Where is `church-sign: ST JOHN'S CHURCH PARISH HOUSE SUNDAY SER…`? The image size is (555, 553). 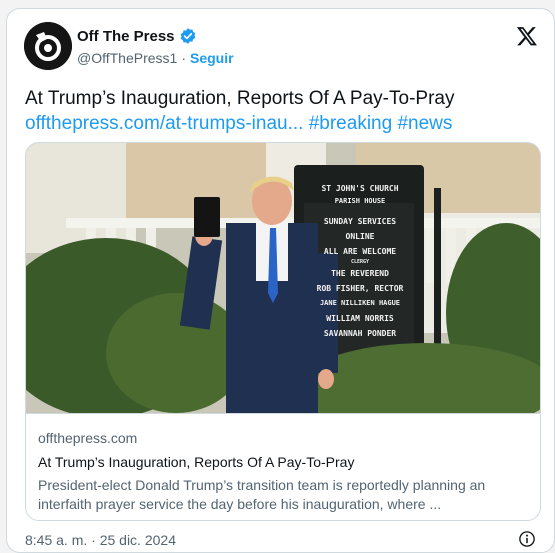
church-sign: ST JOHN'S CHURCH PARISH HOUSE SUNDAY SER… is located at coordinates (360, 261).